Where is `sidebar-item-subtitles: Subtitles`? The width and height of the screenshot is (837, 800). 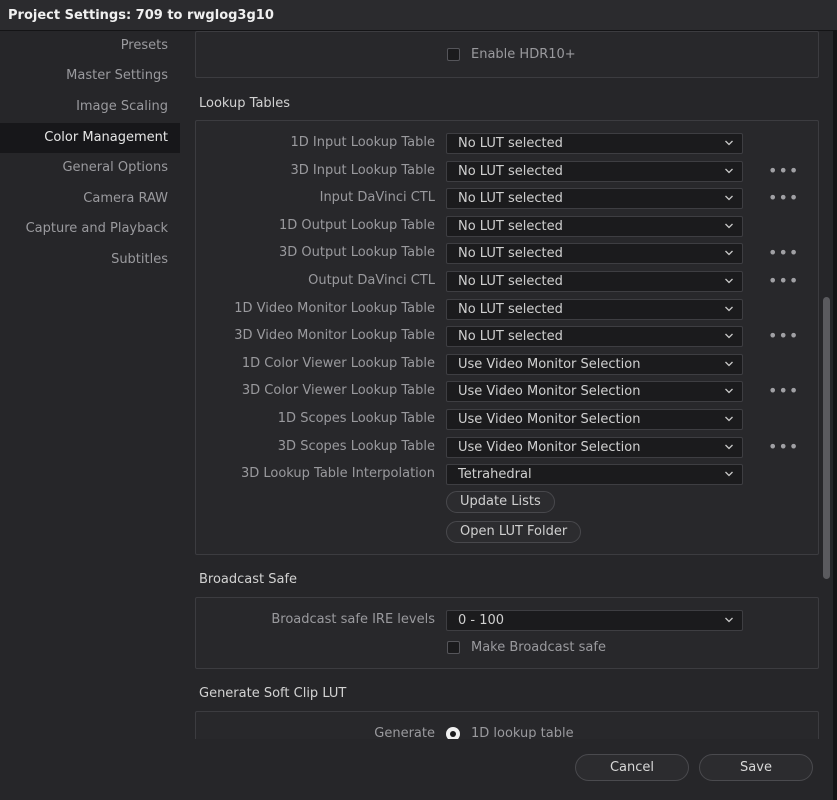 sidebar-item-subtitles: Subtitles is located at coordinates (90, 260).